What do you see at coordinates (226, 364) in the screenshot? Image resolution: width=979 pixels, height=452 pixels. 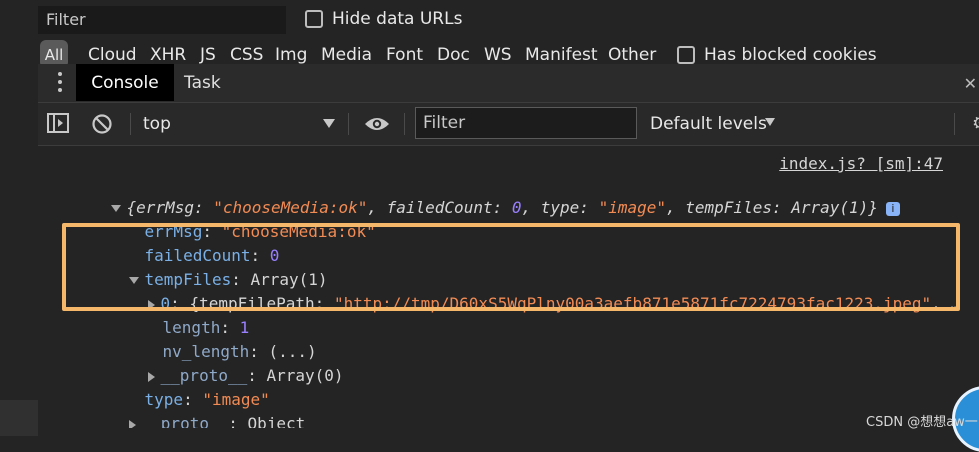 I see `prop-array-proto: __proto__: Array(0)` at bounding box center [226, 364].